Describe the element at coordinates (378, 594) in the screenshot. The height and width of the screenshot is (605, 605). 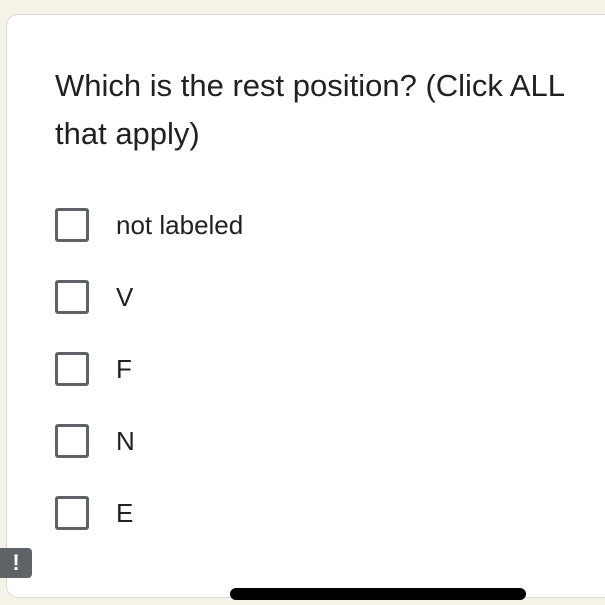
I see `home-indicator` at that location.